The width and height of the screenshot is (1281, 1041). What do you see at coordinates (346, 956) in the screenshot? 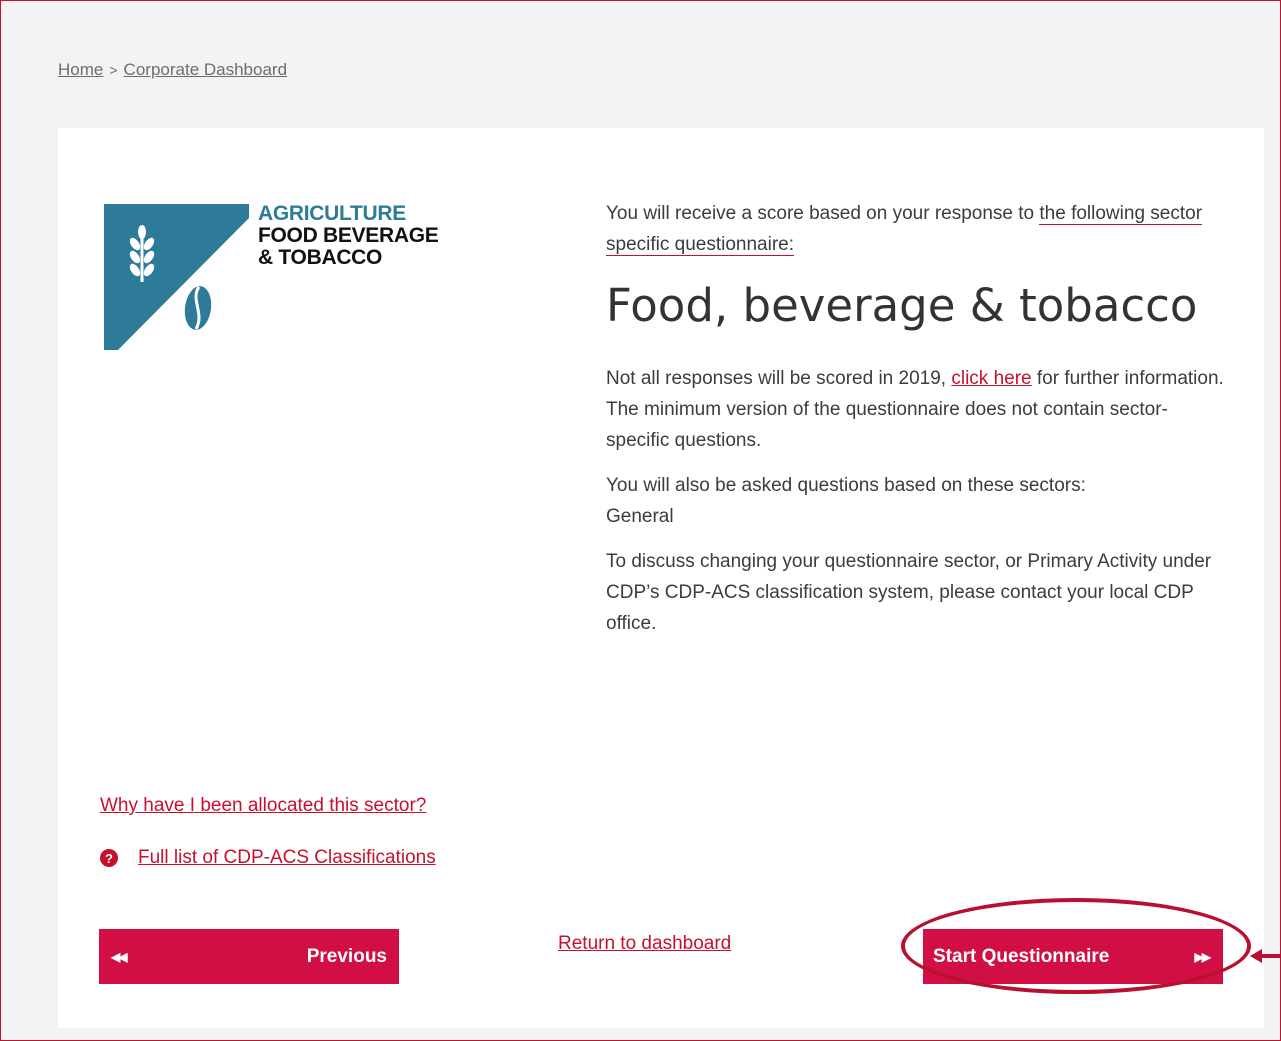
I see `previous-label: Previous` at bounding box center [346, 956].